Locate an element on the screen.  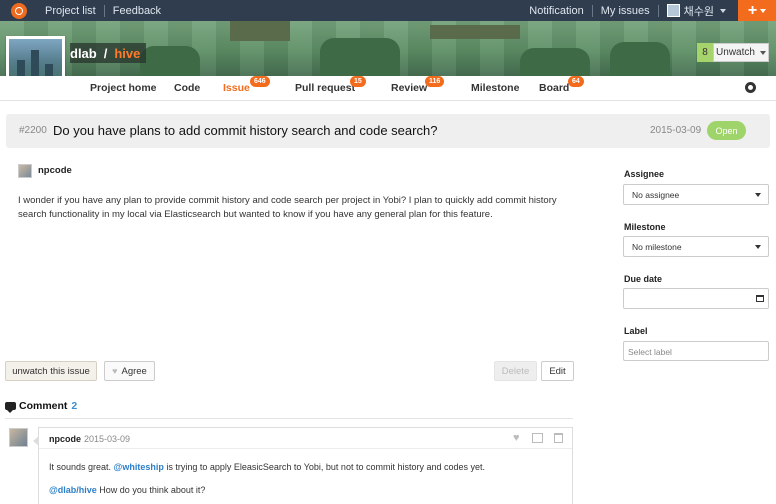
delete-button: Delete is located at coordinates (515, 371).